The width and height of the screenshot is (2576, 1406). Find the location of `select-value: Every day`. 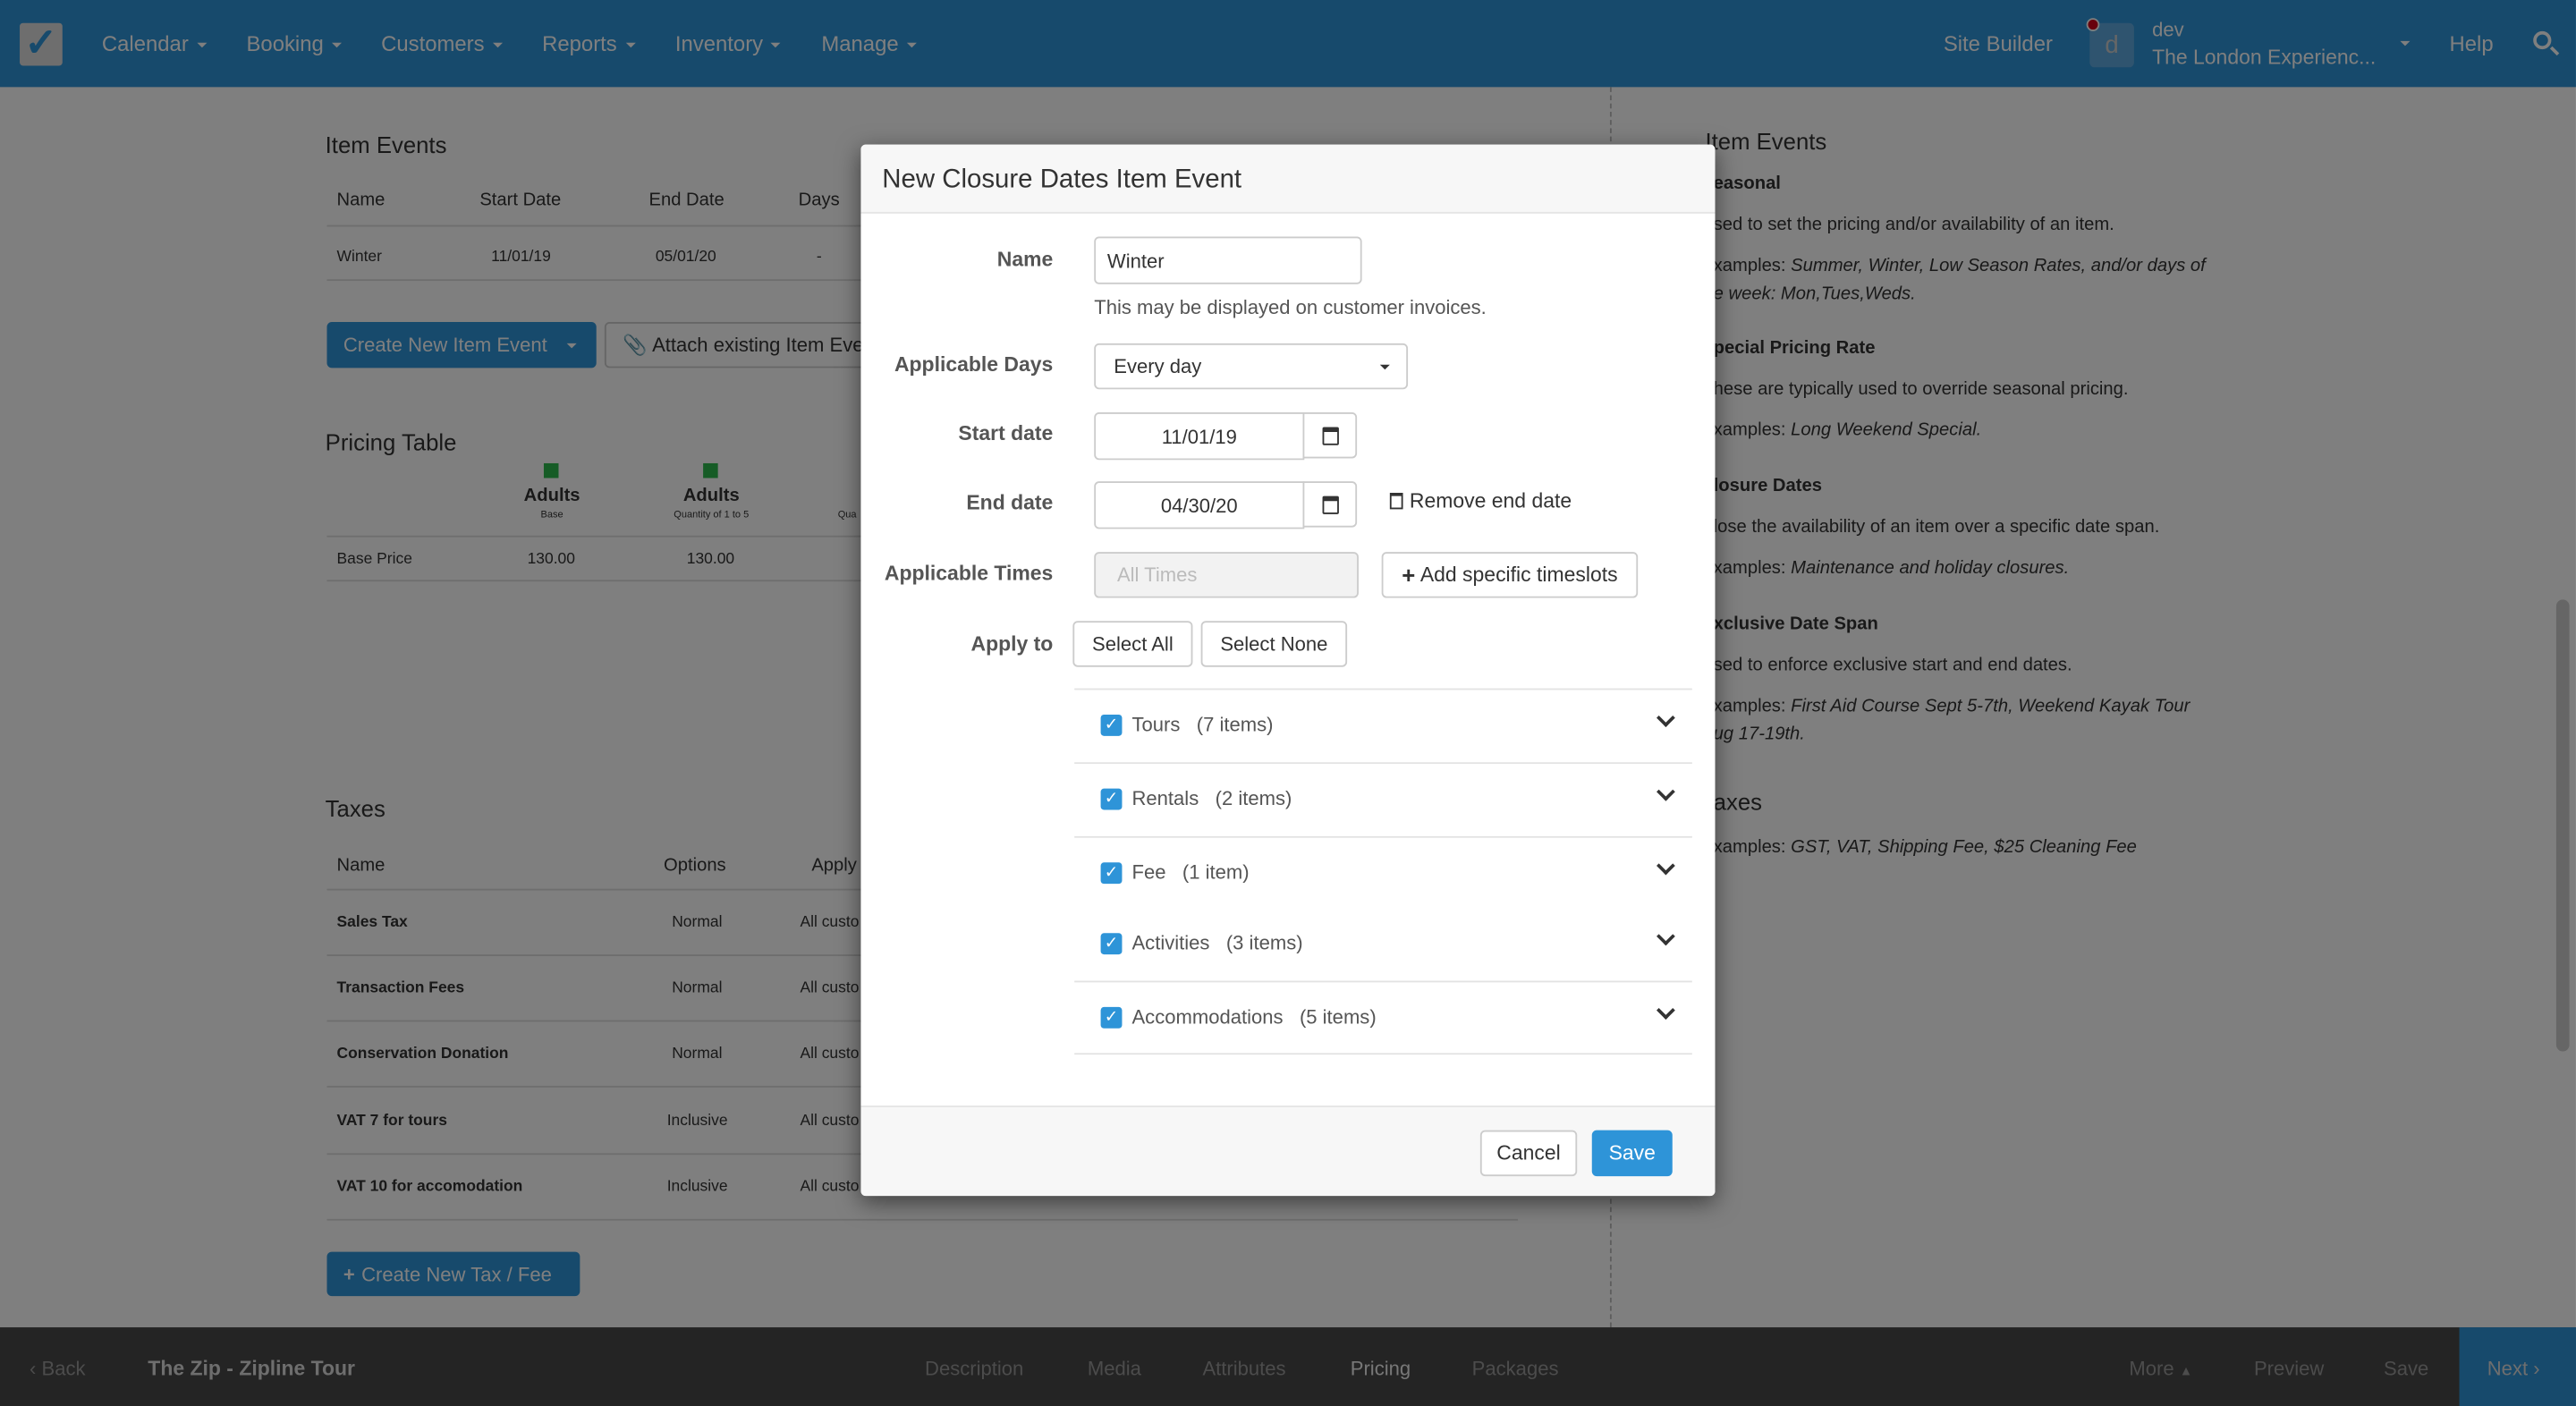

select-value: Every day is located at coordinates (1158, 366).